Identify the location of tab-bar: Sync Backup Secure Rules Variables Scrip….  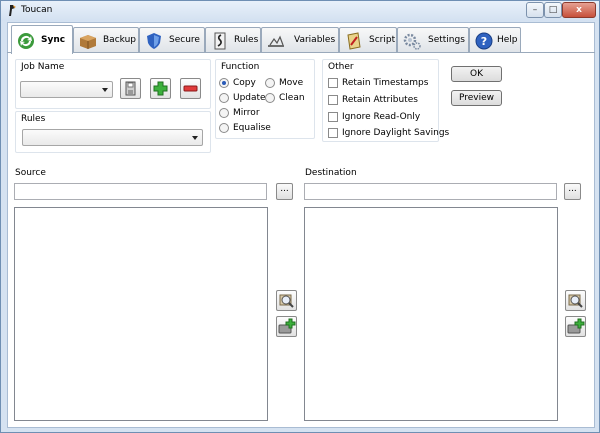
(301, 39).